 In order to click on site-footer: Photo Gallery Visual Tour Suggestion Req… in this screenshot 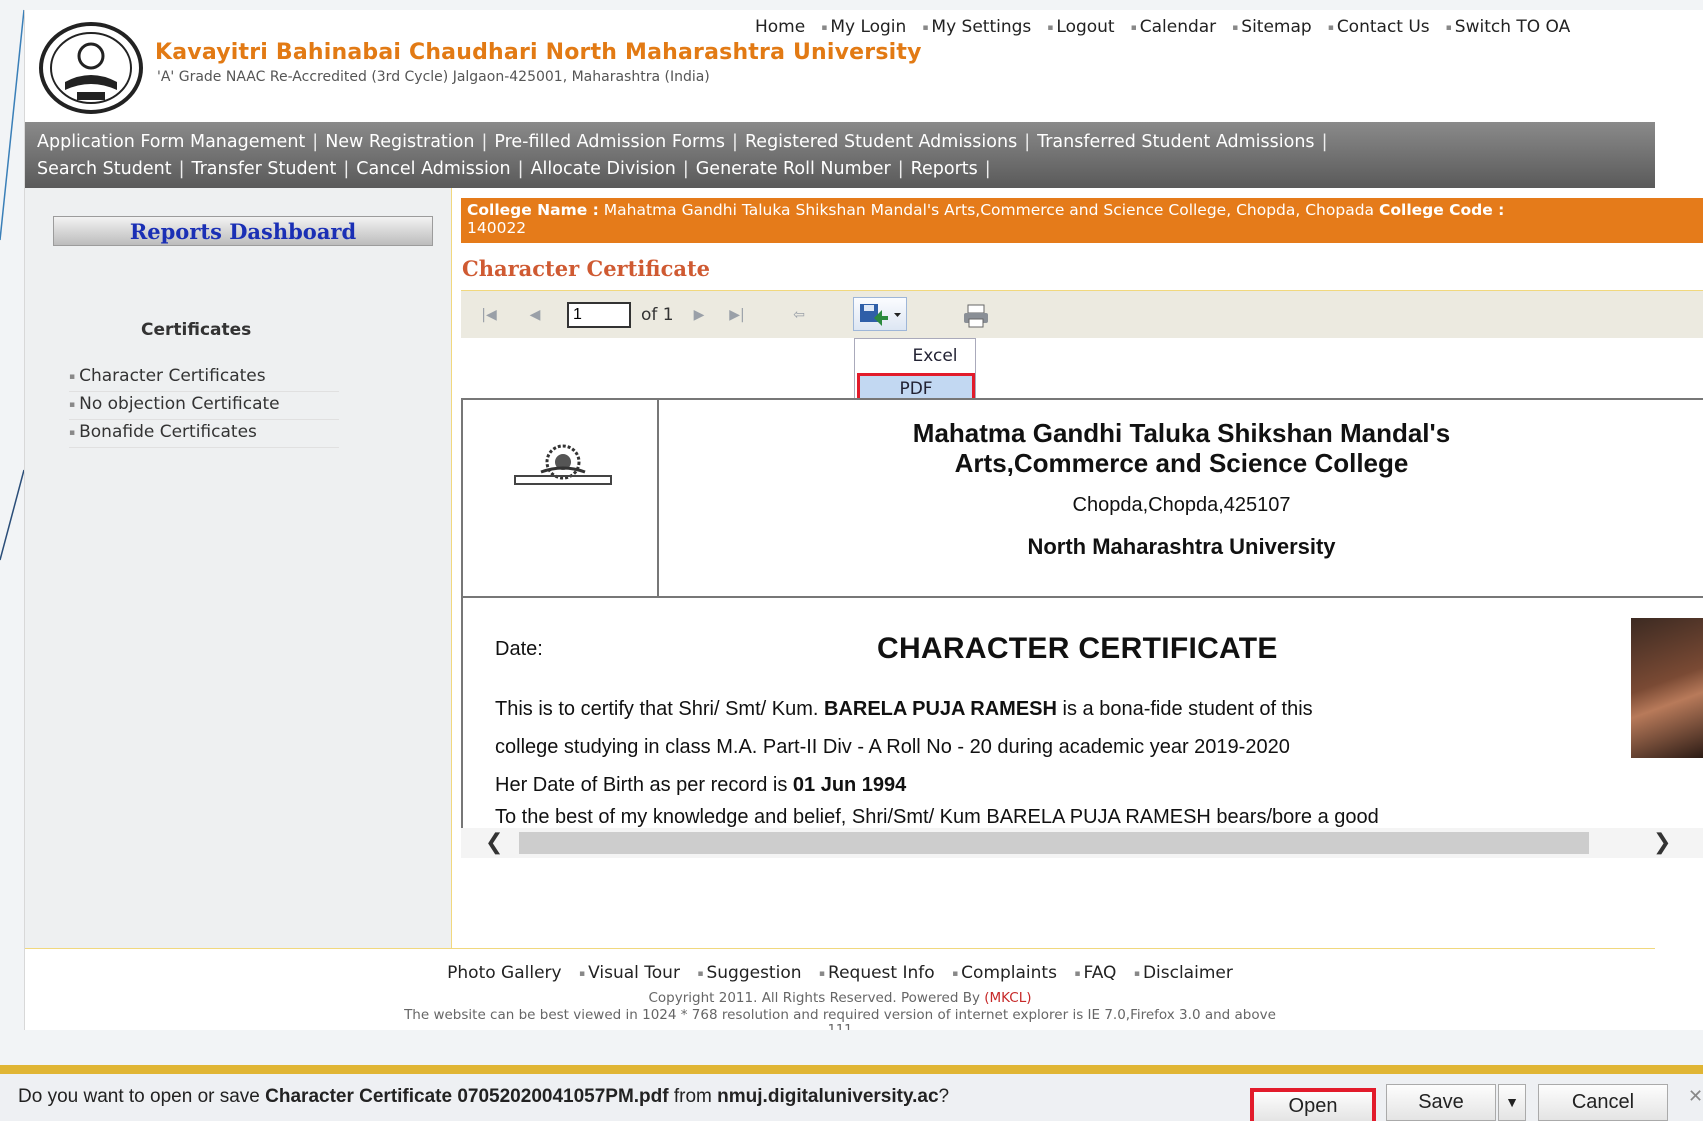, I will do `click(840, 989)`.